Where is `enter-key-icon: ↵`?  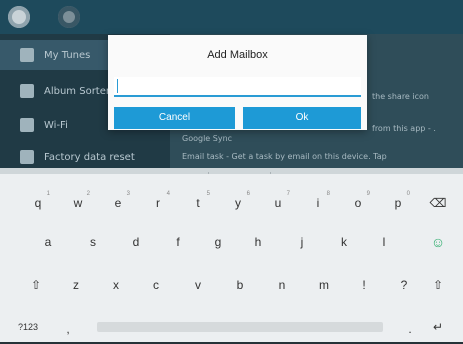 enter-key-icon: ↵ is located at coordinates (438, 327).